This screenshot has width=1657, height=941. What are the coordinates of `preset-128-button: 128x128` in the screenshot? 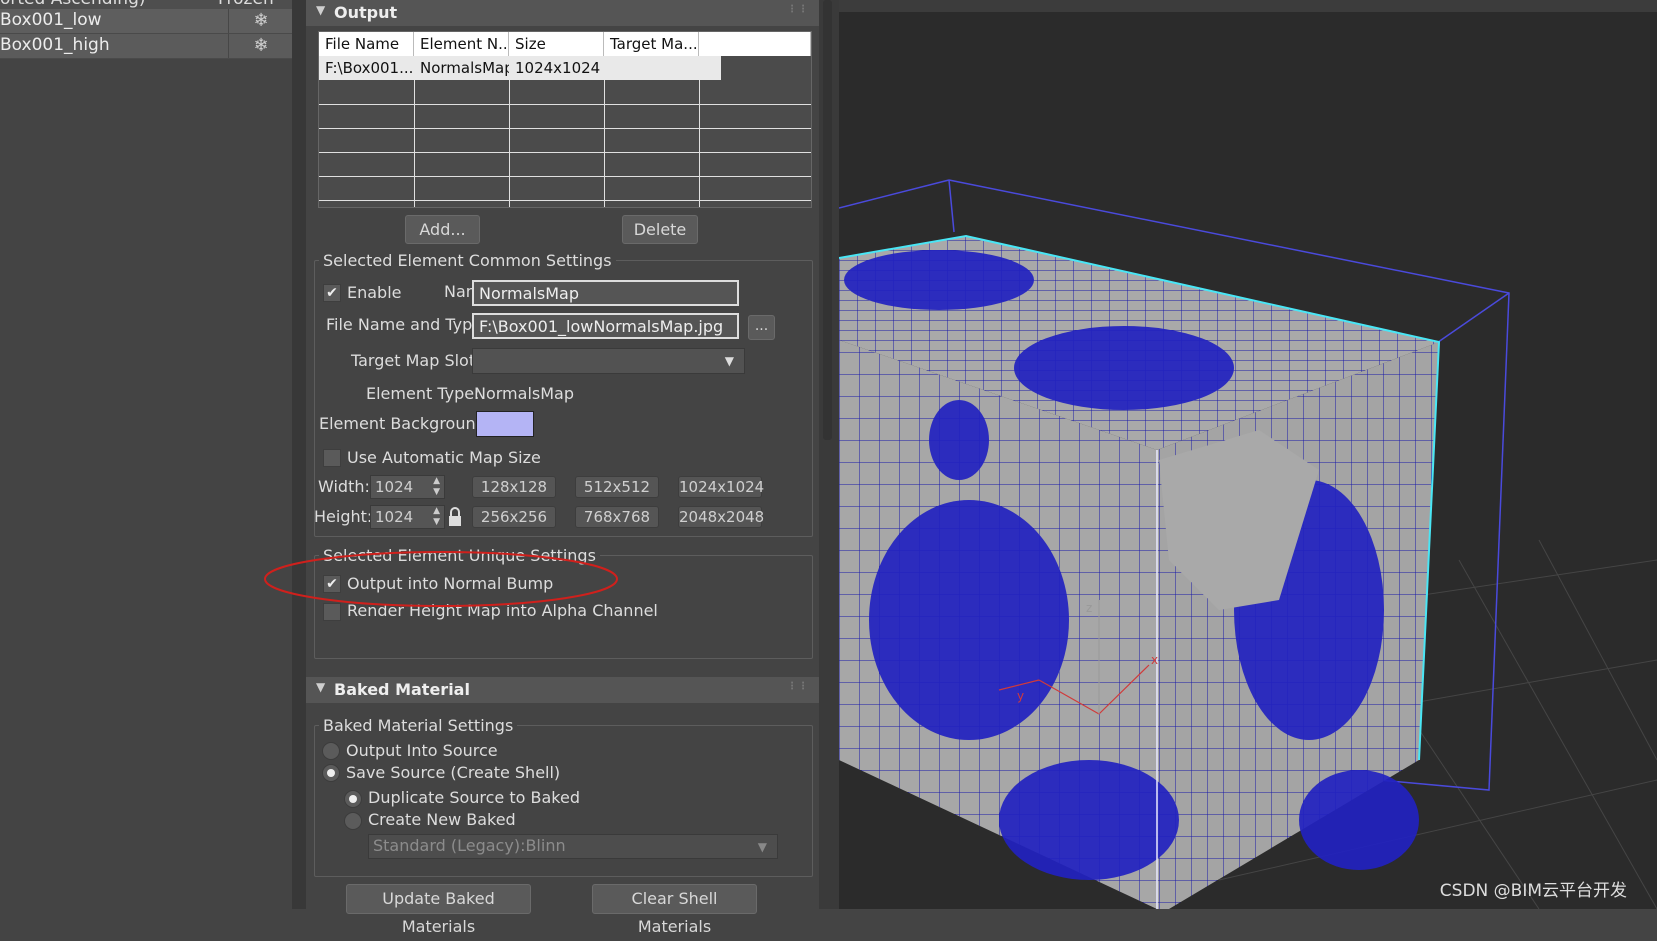 It's located at (514, 487).